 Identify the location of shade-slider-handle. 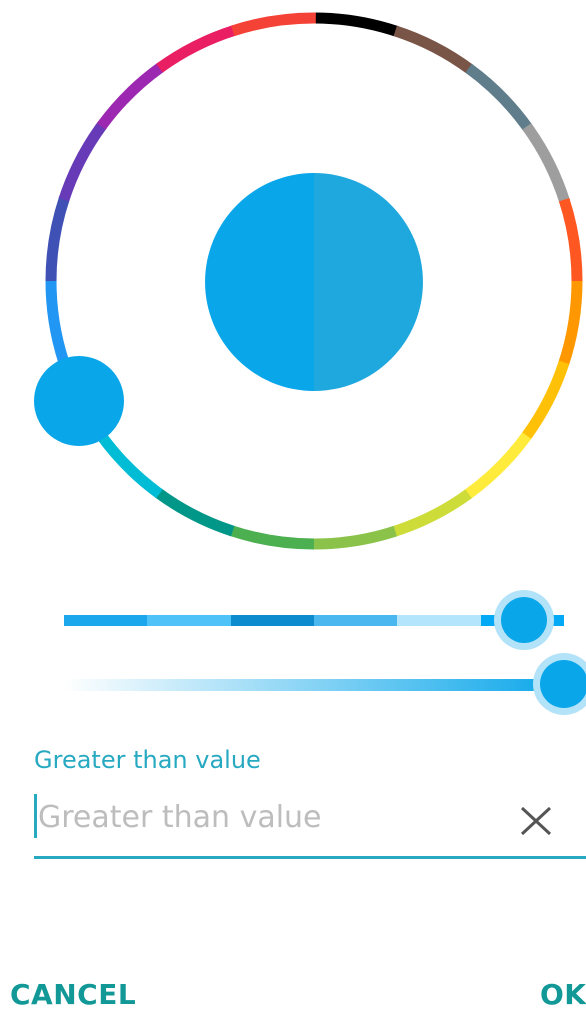
(524, 620).